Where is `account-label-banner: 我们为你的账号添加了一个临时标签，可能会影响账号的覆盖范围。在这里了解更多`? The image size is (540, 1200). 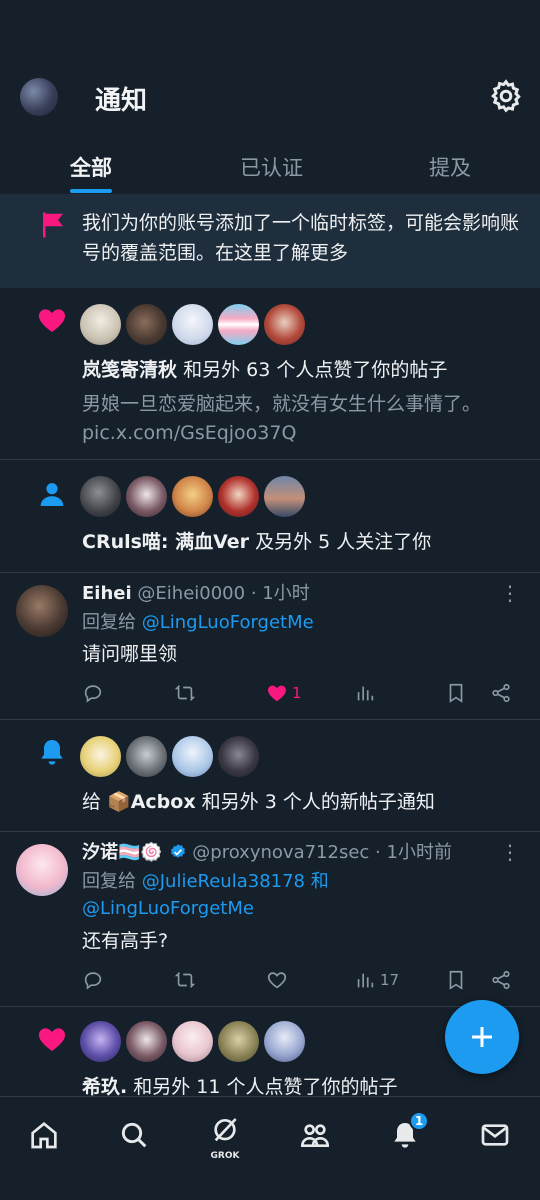
account-label-banner: 我们为你的账号添加了一个临时标签，可能会影响账号的覆盖范围。在这里了解更多 is located at coordinates (270, 241).